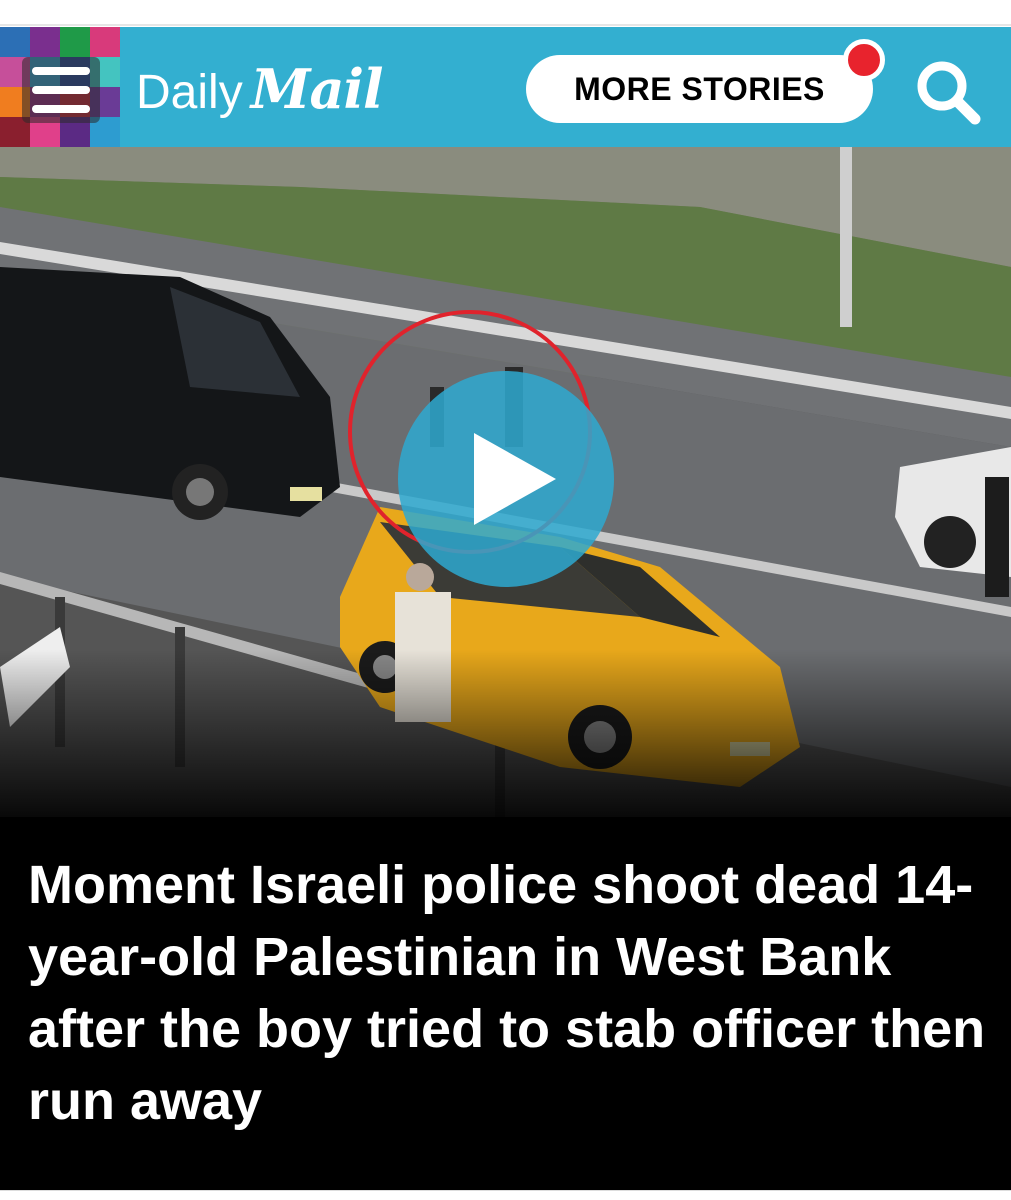 This screenshot has width=1011, height=1200. Describe the element at coordinates (505, 13) in the screenshot. I see `browser-top-edge` at that location.